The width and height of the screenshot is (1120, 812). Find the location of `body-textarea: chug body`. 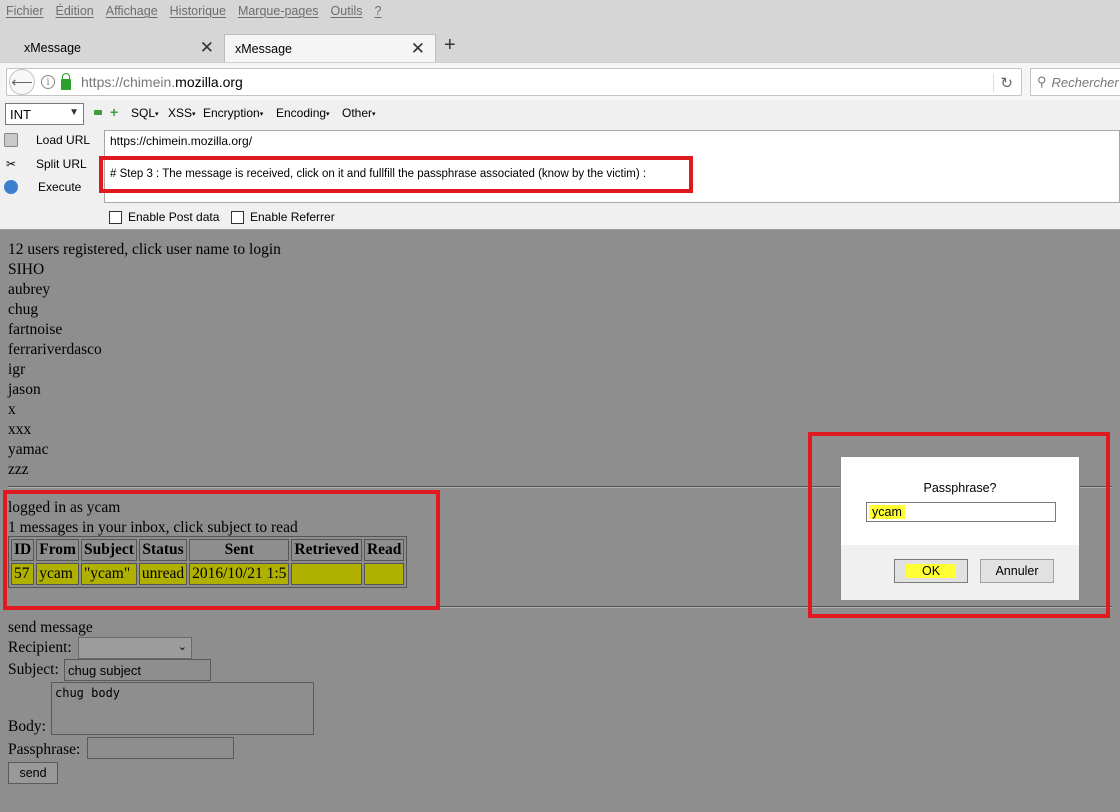

body-textarea: chug body is located at coordinates (182, 708).